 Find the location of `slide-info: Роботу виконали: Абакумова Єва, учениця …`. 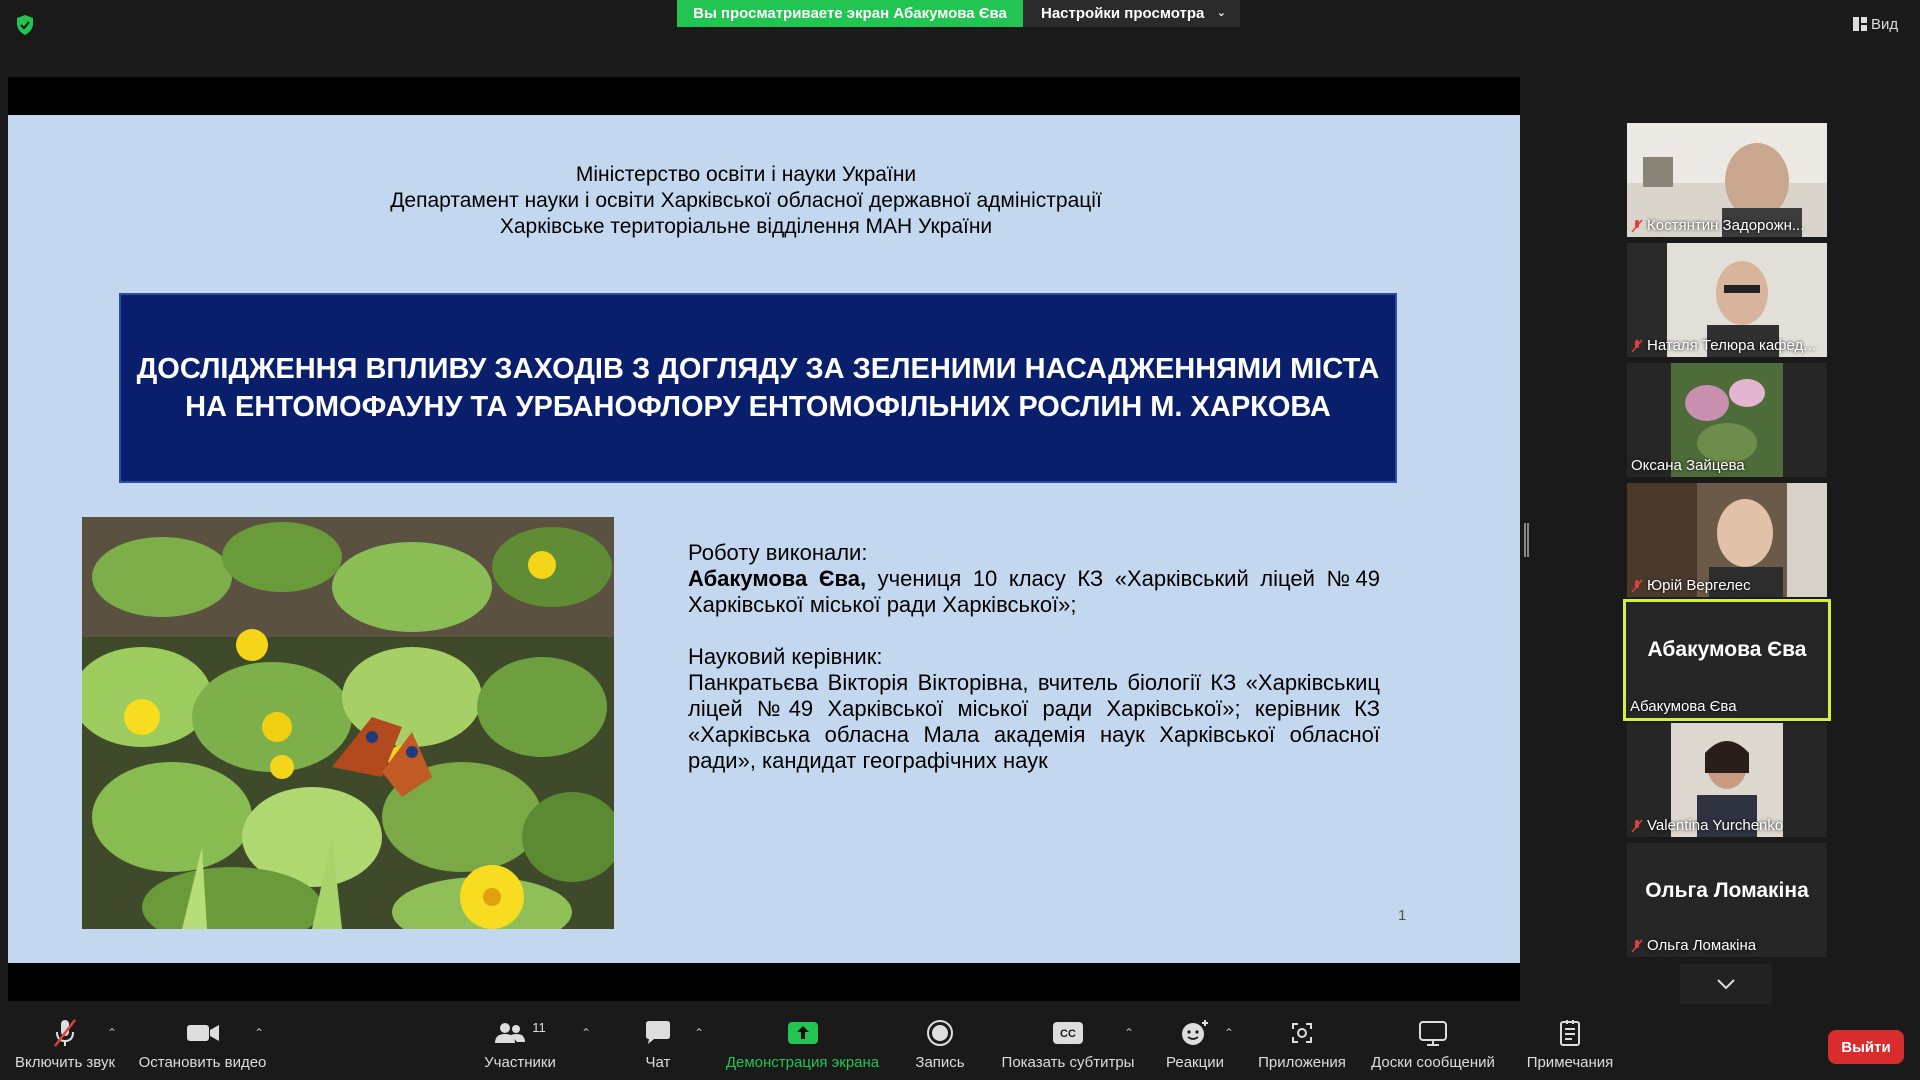

slide-info: Роботу виконали: Абакумова Єва, учениця … is located at coordinates (1034, 657).